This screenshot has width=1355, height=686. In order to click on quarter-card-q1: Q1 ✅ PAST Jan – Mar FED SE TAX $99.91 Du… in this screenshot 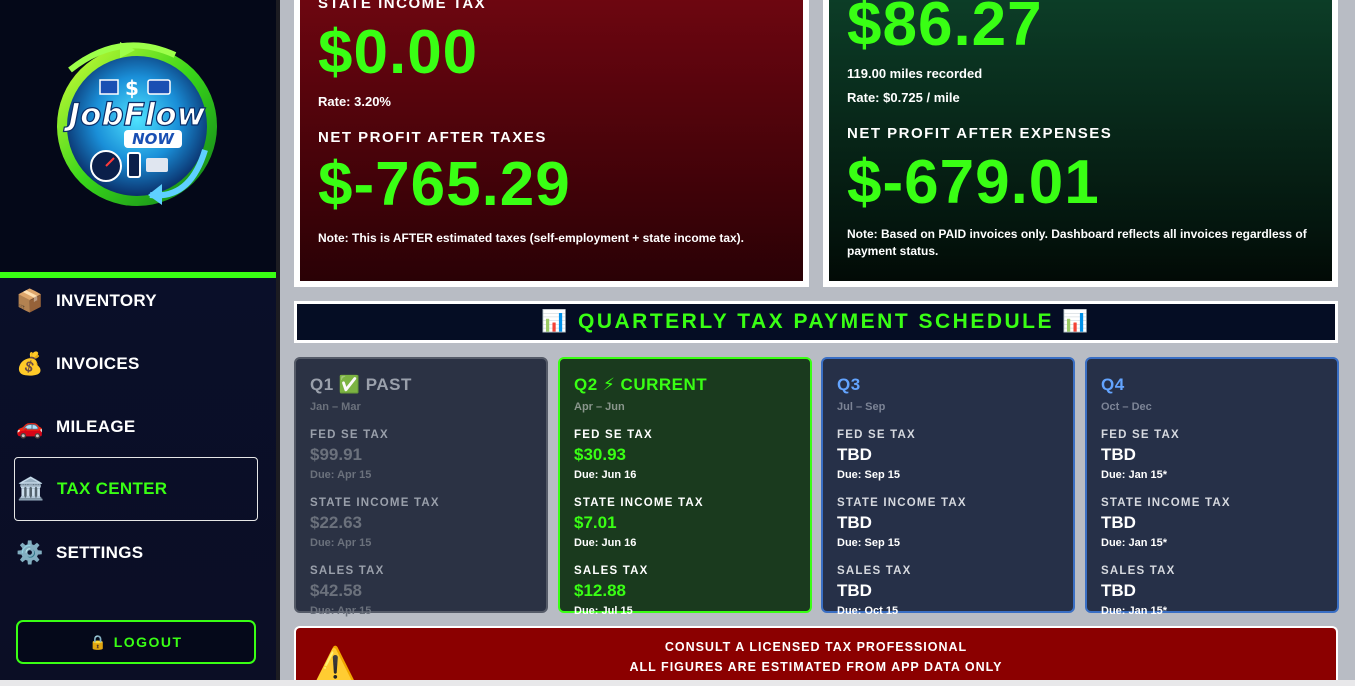, I will do `click(421, 487)`.